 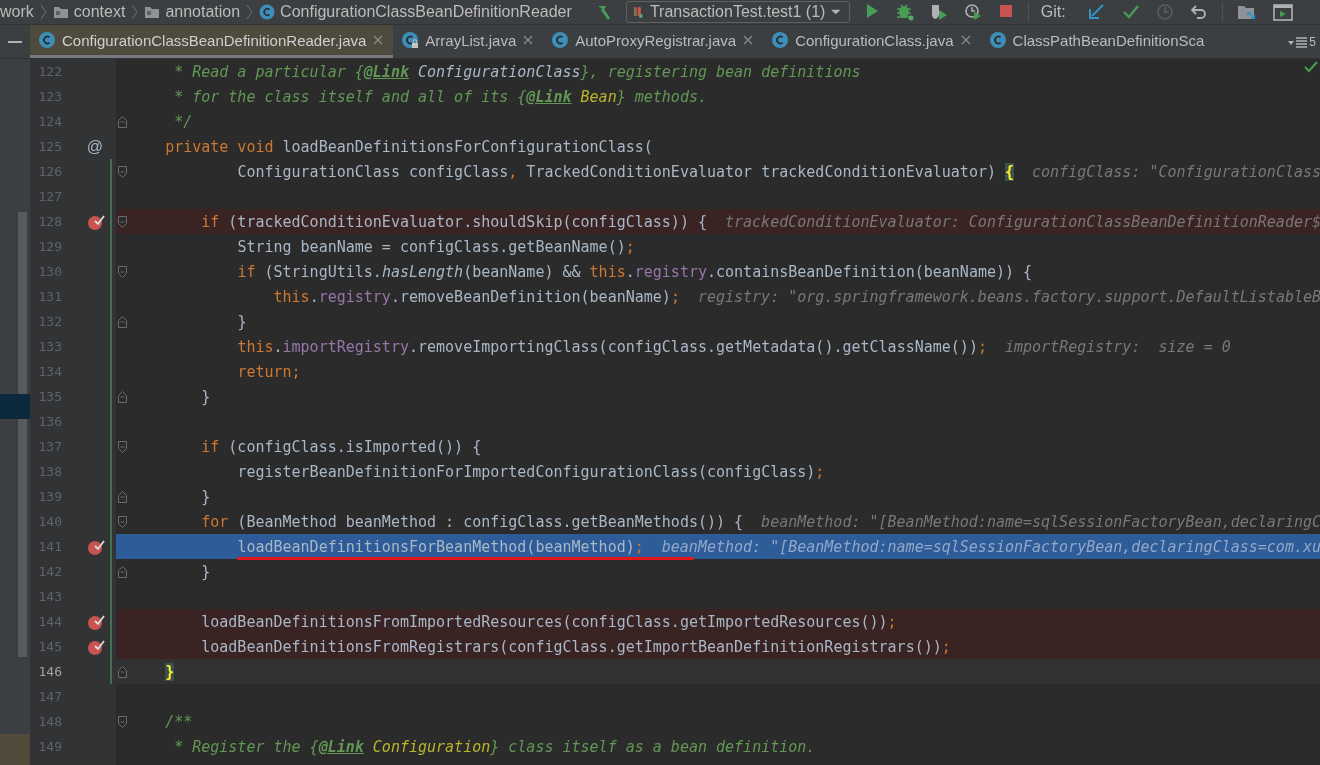 I want to click on code-line: if (configClass.isImported()) {, so click(x=341, y=446).